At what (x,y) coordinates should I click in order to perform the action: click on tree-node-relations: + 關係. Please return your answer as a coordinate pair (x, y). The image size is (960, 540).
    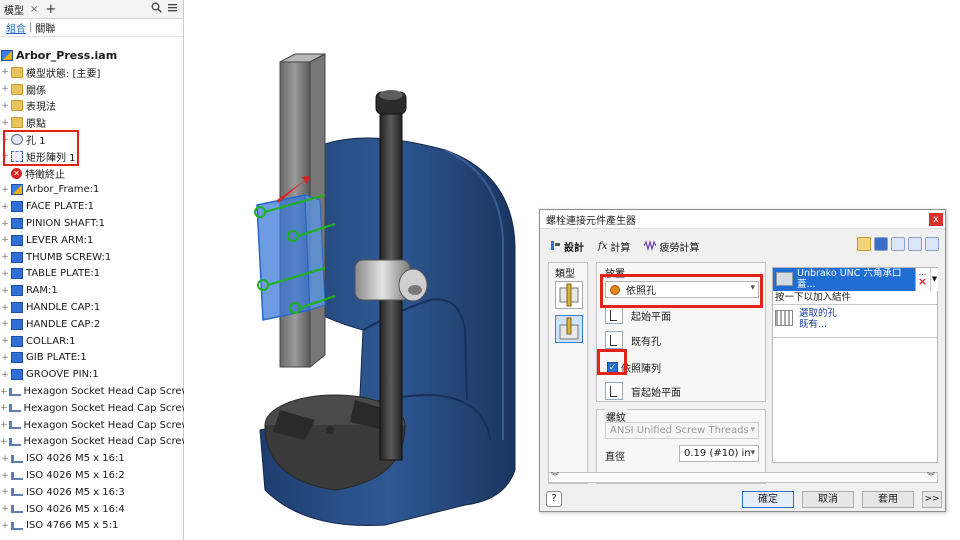
    Looking at the image, I should click on (92, 89).